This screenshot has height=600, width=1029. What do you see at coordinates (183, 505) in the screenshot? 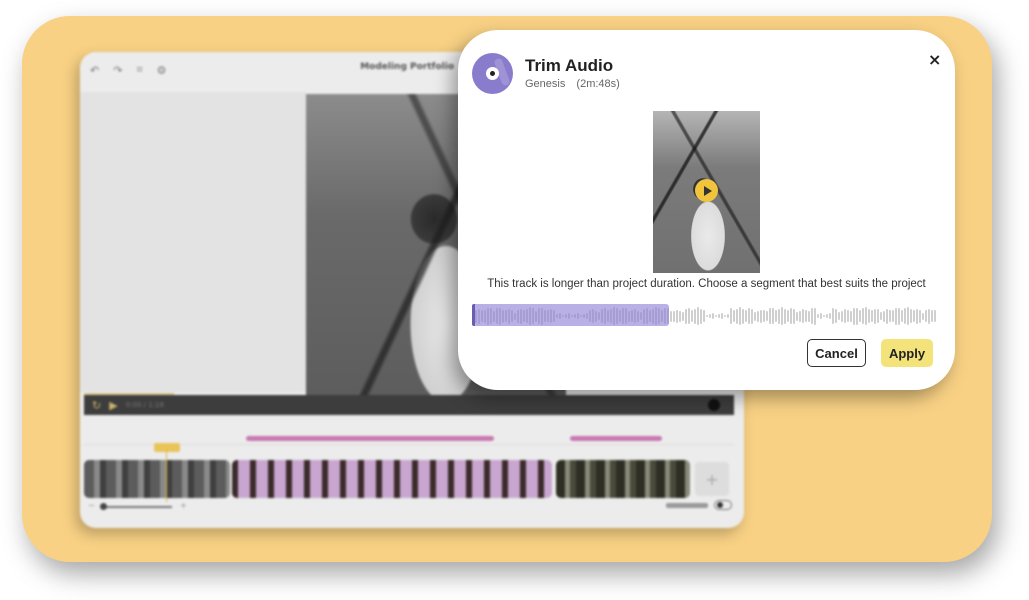
I see `zoom-in-button: +` at bounding box center [183, 505].